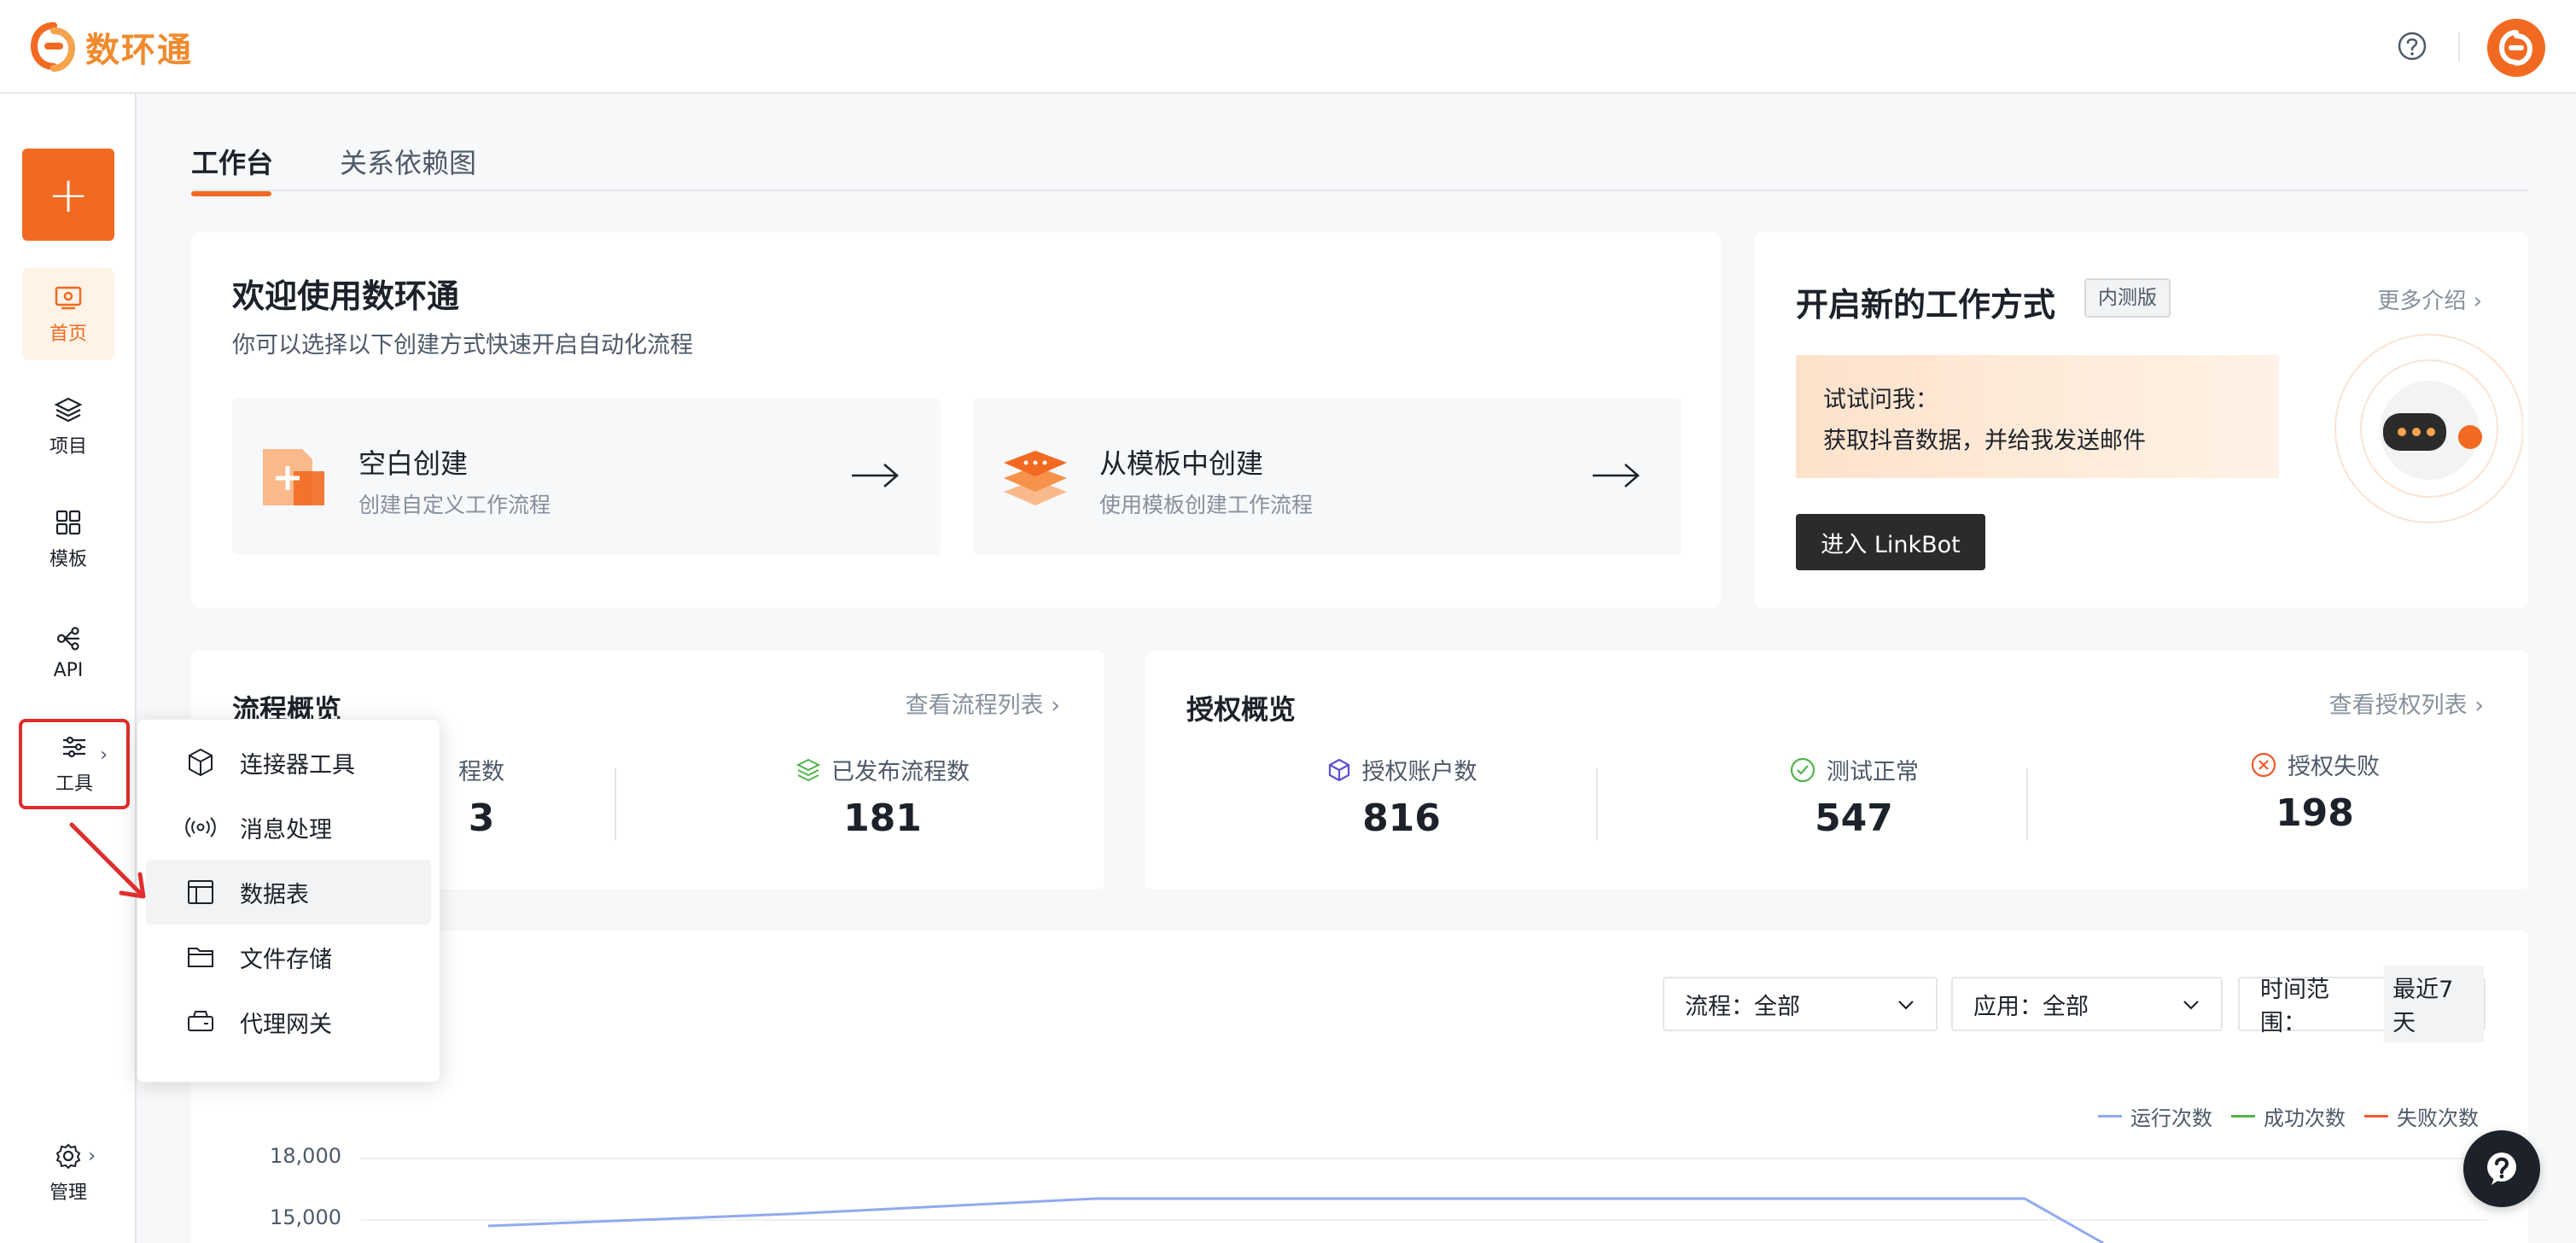  What do you see at coordinates (68, 539) in the screenshot?
I see `sidebar-item-templates: 模板` at bounding box center [68, 539].